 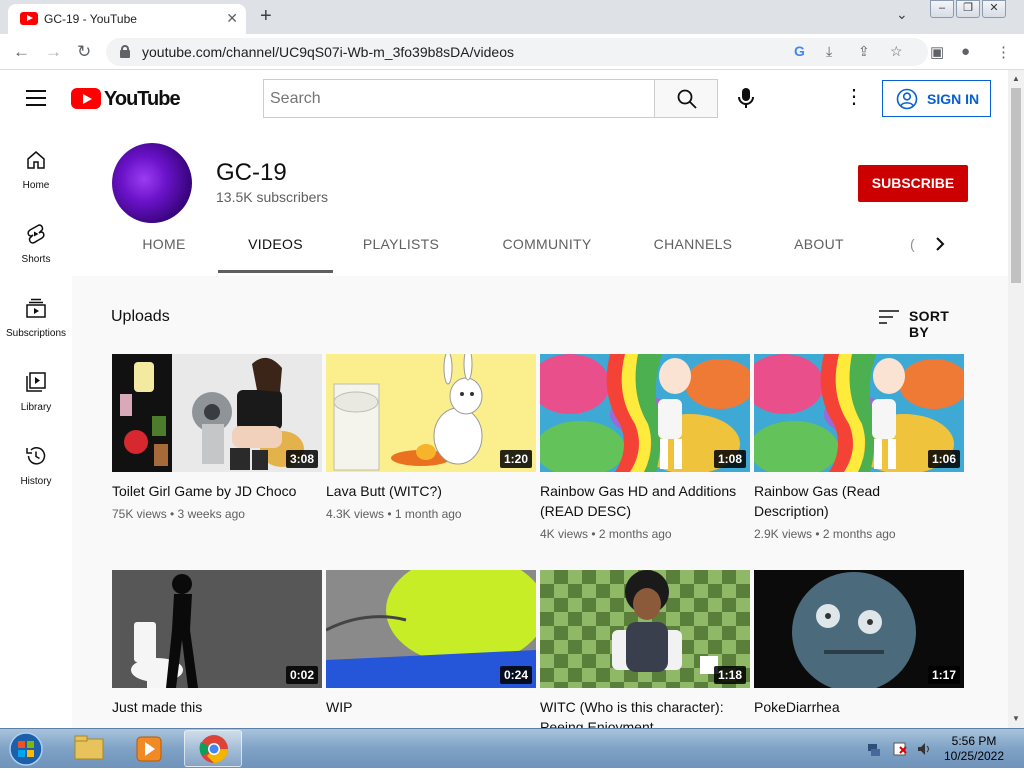 I want to click on media-player-icon, so click(x=149, y=749).